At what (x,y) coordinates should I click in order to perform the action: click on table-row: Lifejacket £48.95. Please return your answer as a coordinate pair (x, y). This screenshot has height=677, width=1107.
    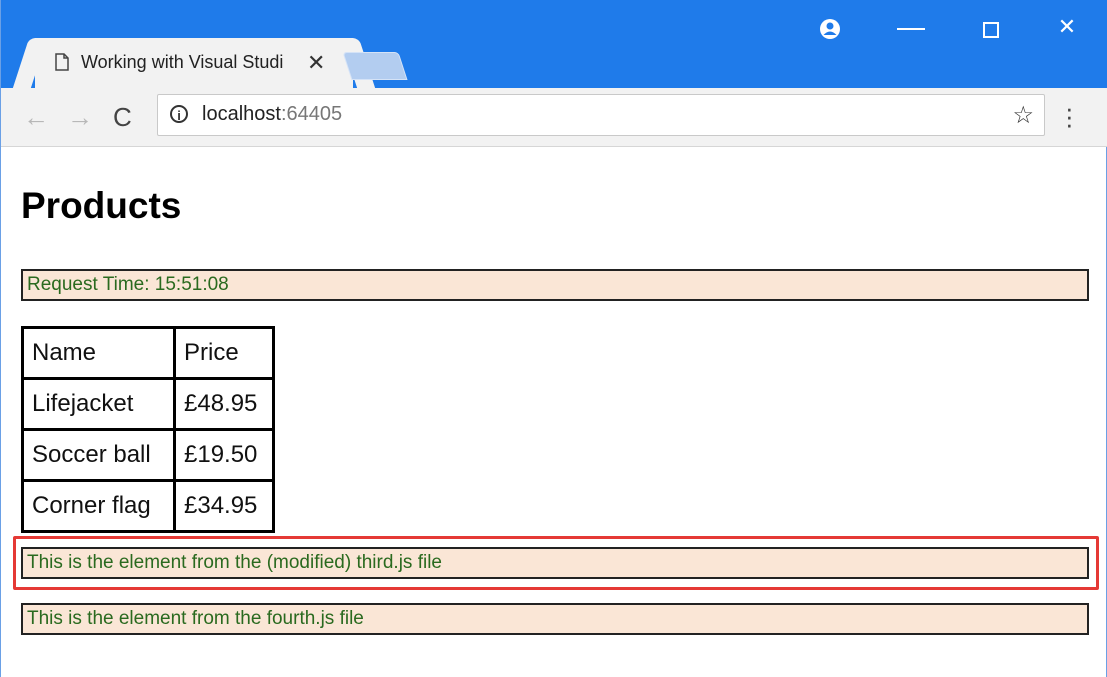
    Looking at the image, I should click on (148, 404).